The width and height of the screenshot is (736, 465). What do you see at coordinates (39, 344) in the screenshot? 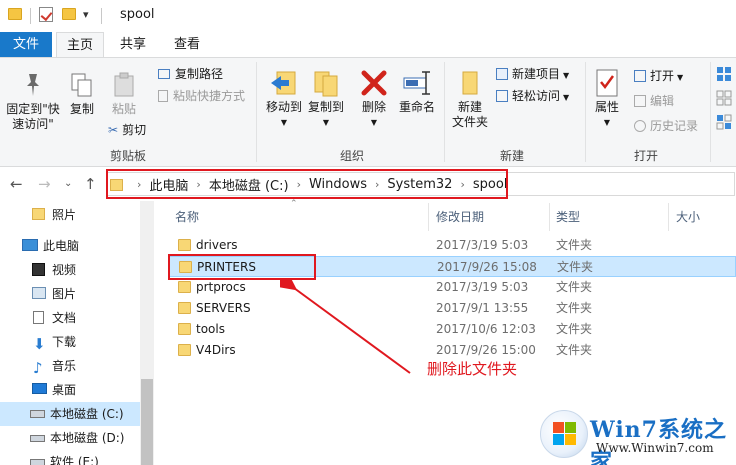
I see `download-arrow-icon: ⬇` at bounding box center [39, 344].